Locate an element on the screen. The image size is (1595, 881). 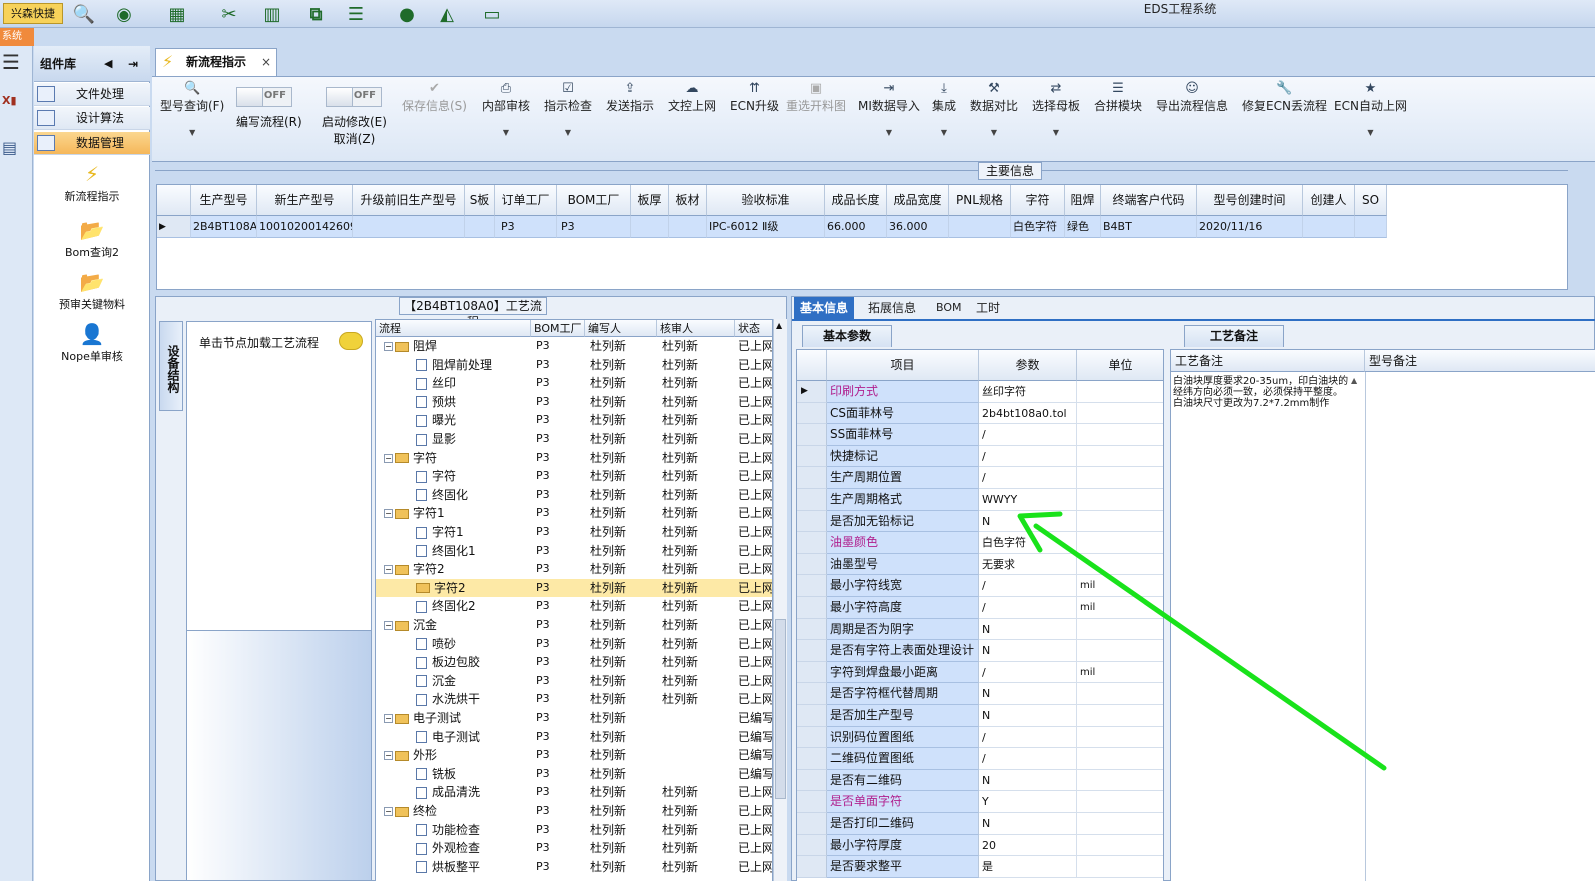
tree-node-name: 字符1 is located at coordinates (453, 532).